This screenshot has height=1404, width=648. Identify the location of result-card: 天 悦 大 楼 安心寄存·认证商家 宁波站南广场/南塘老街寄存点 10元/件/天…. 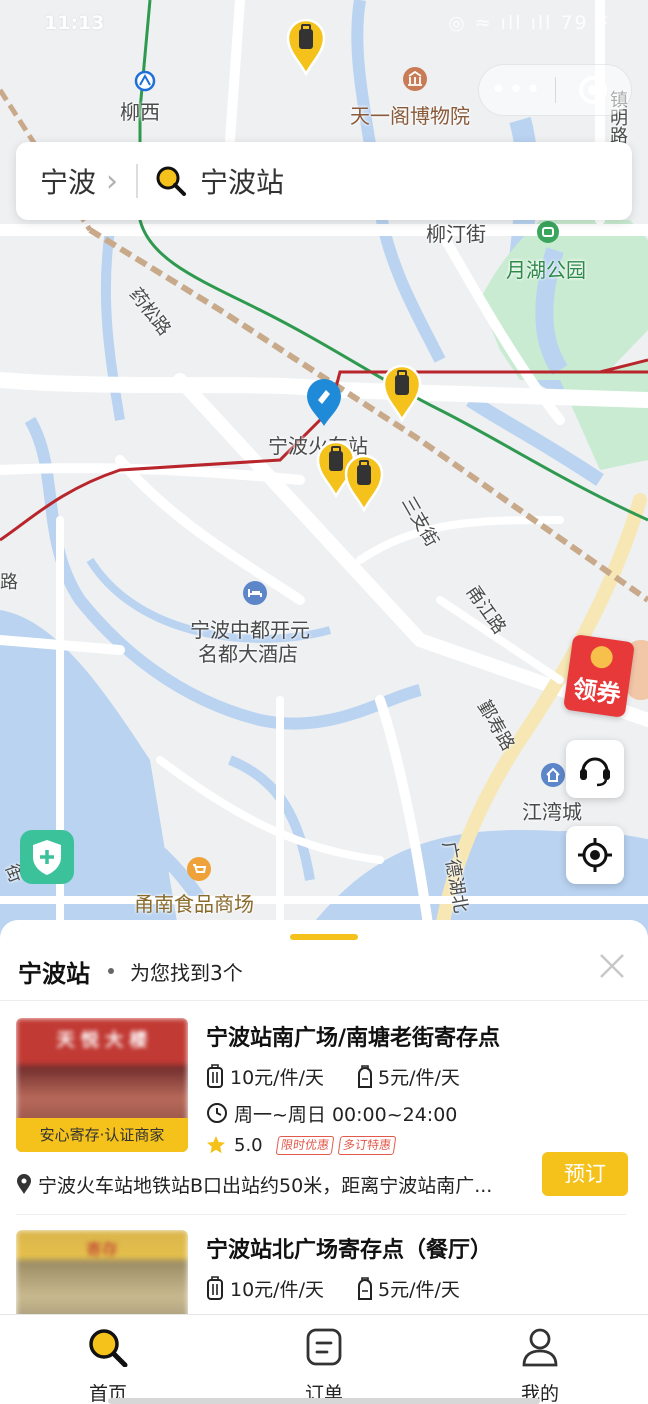
(324, 1113).